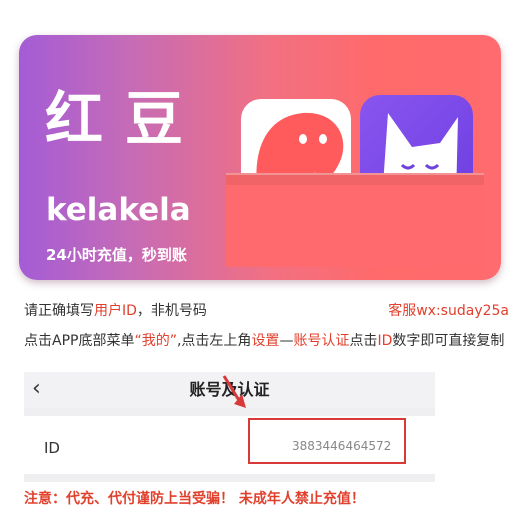 Image resolution: width=524 pixels, height=526 pixels. What do you see at coordinates (155, 341) in the screenshot?
I see `menu-mine-highlight: “我的”` at bounding box center [155, 341].